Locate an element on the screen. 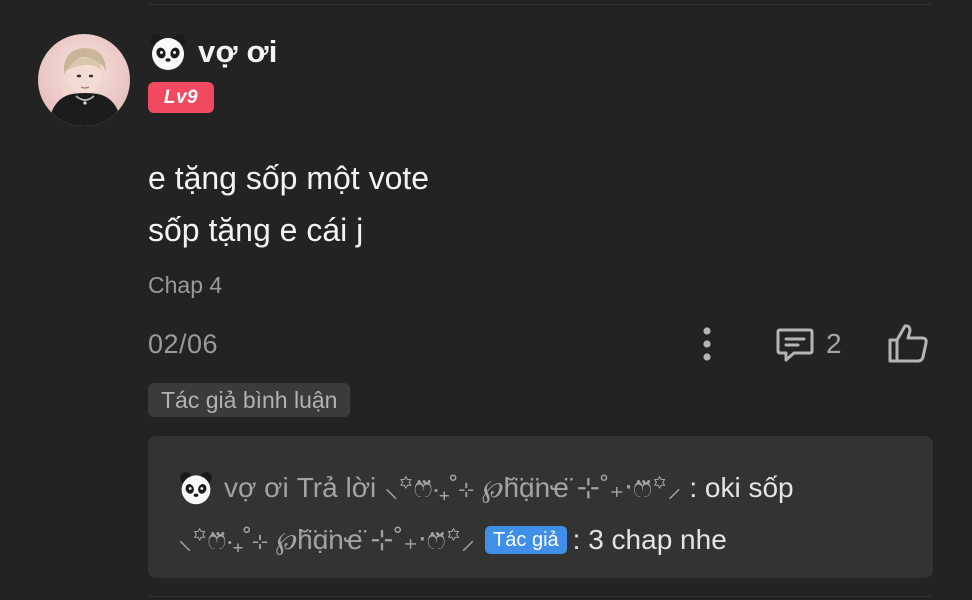 The width and height of the screenshot is (972, 600). comment-line: e tặng sốp một vote is located at coordinates (289, 178).